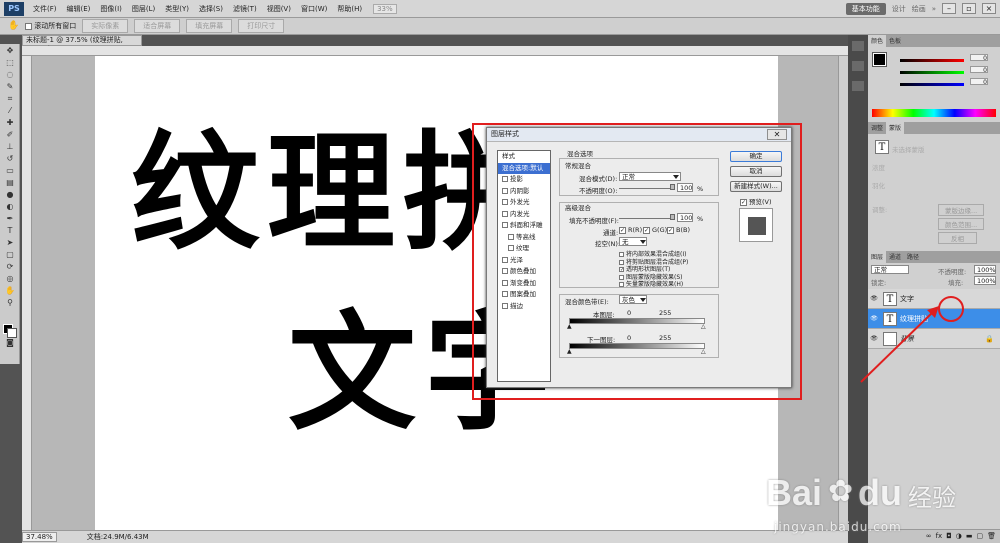 The image size is (1000, 543). What do you see at coordinates (979, 82) in the screenshot?
I see `blue-value: 0` at bounding box center [979, 82].